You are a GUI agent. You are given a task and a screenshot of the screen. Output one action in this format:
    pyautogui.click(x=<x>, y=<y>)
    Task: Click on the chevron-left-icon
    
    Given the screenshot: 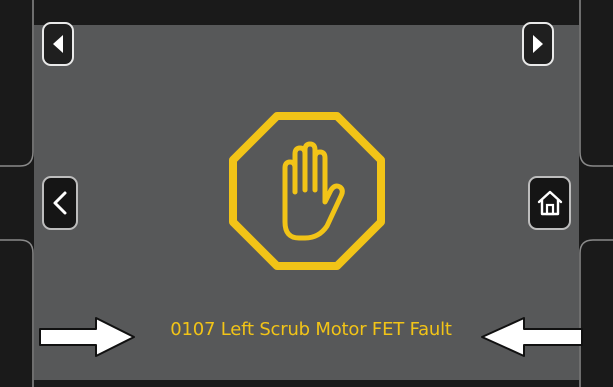 What is the action you would take?
    pyautogui.click(x=60, y=203)
    